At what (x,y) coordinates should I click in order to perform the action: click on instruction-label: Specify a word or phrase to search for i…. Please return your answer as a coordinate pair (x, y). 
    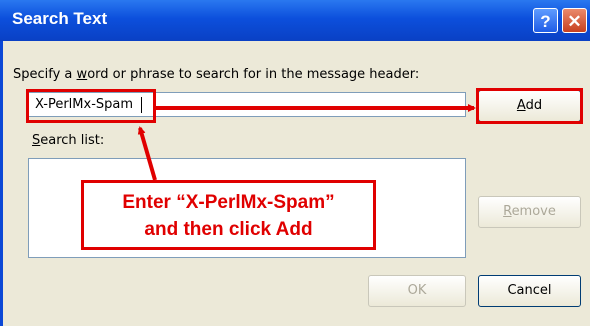
    Looking at the image, I should click on (216, 74).